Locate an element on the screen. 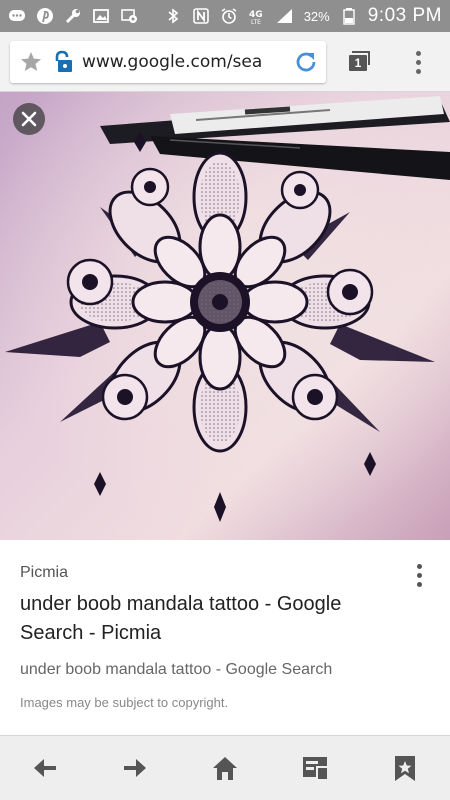 Image resolution: width=450 pixels, height=800 pixels. system-icons: 4G LTE 32% 9:03 PM is located at coordinates (303, 16).